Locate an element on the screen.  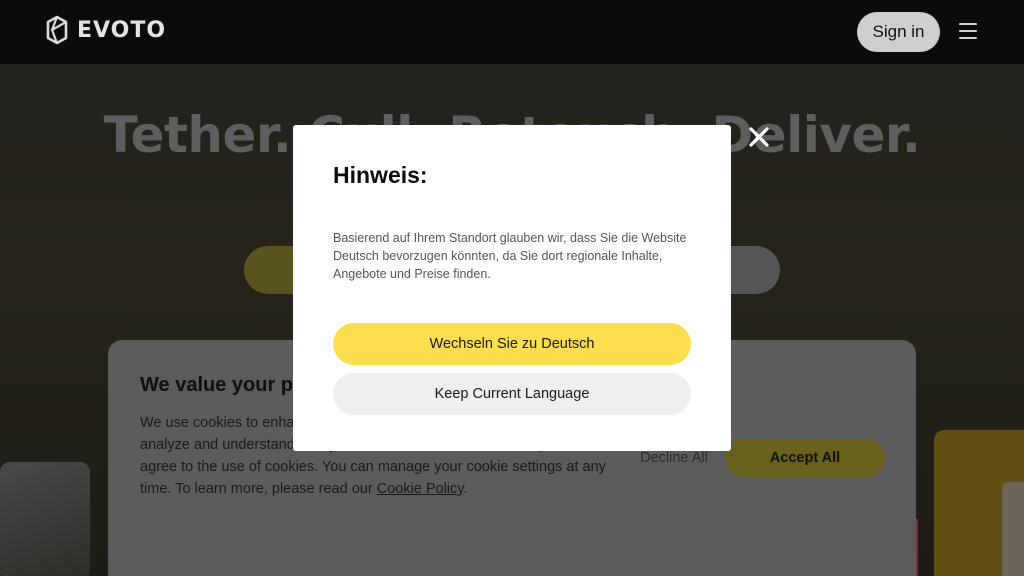
sample-photo-right is located at coordinates (979, 503).